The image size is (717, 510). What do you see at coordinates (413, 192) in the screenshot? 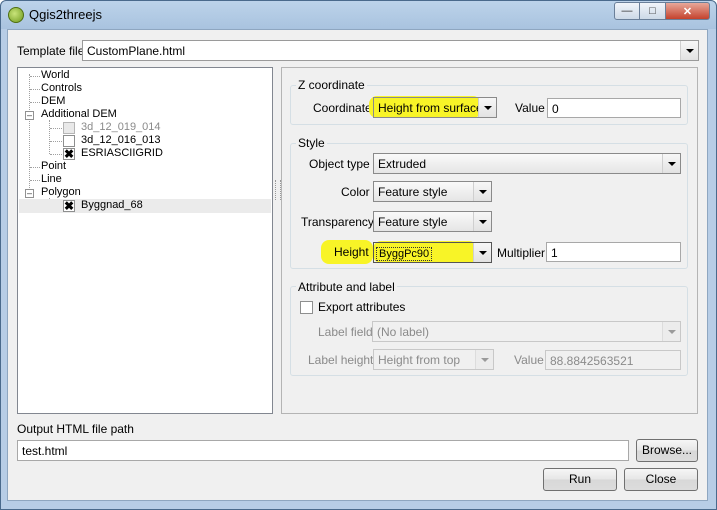
I see `color-value: Feature style` at bounding box center [413, 192].